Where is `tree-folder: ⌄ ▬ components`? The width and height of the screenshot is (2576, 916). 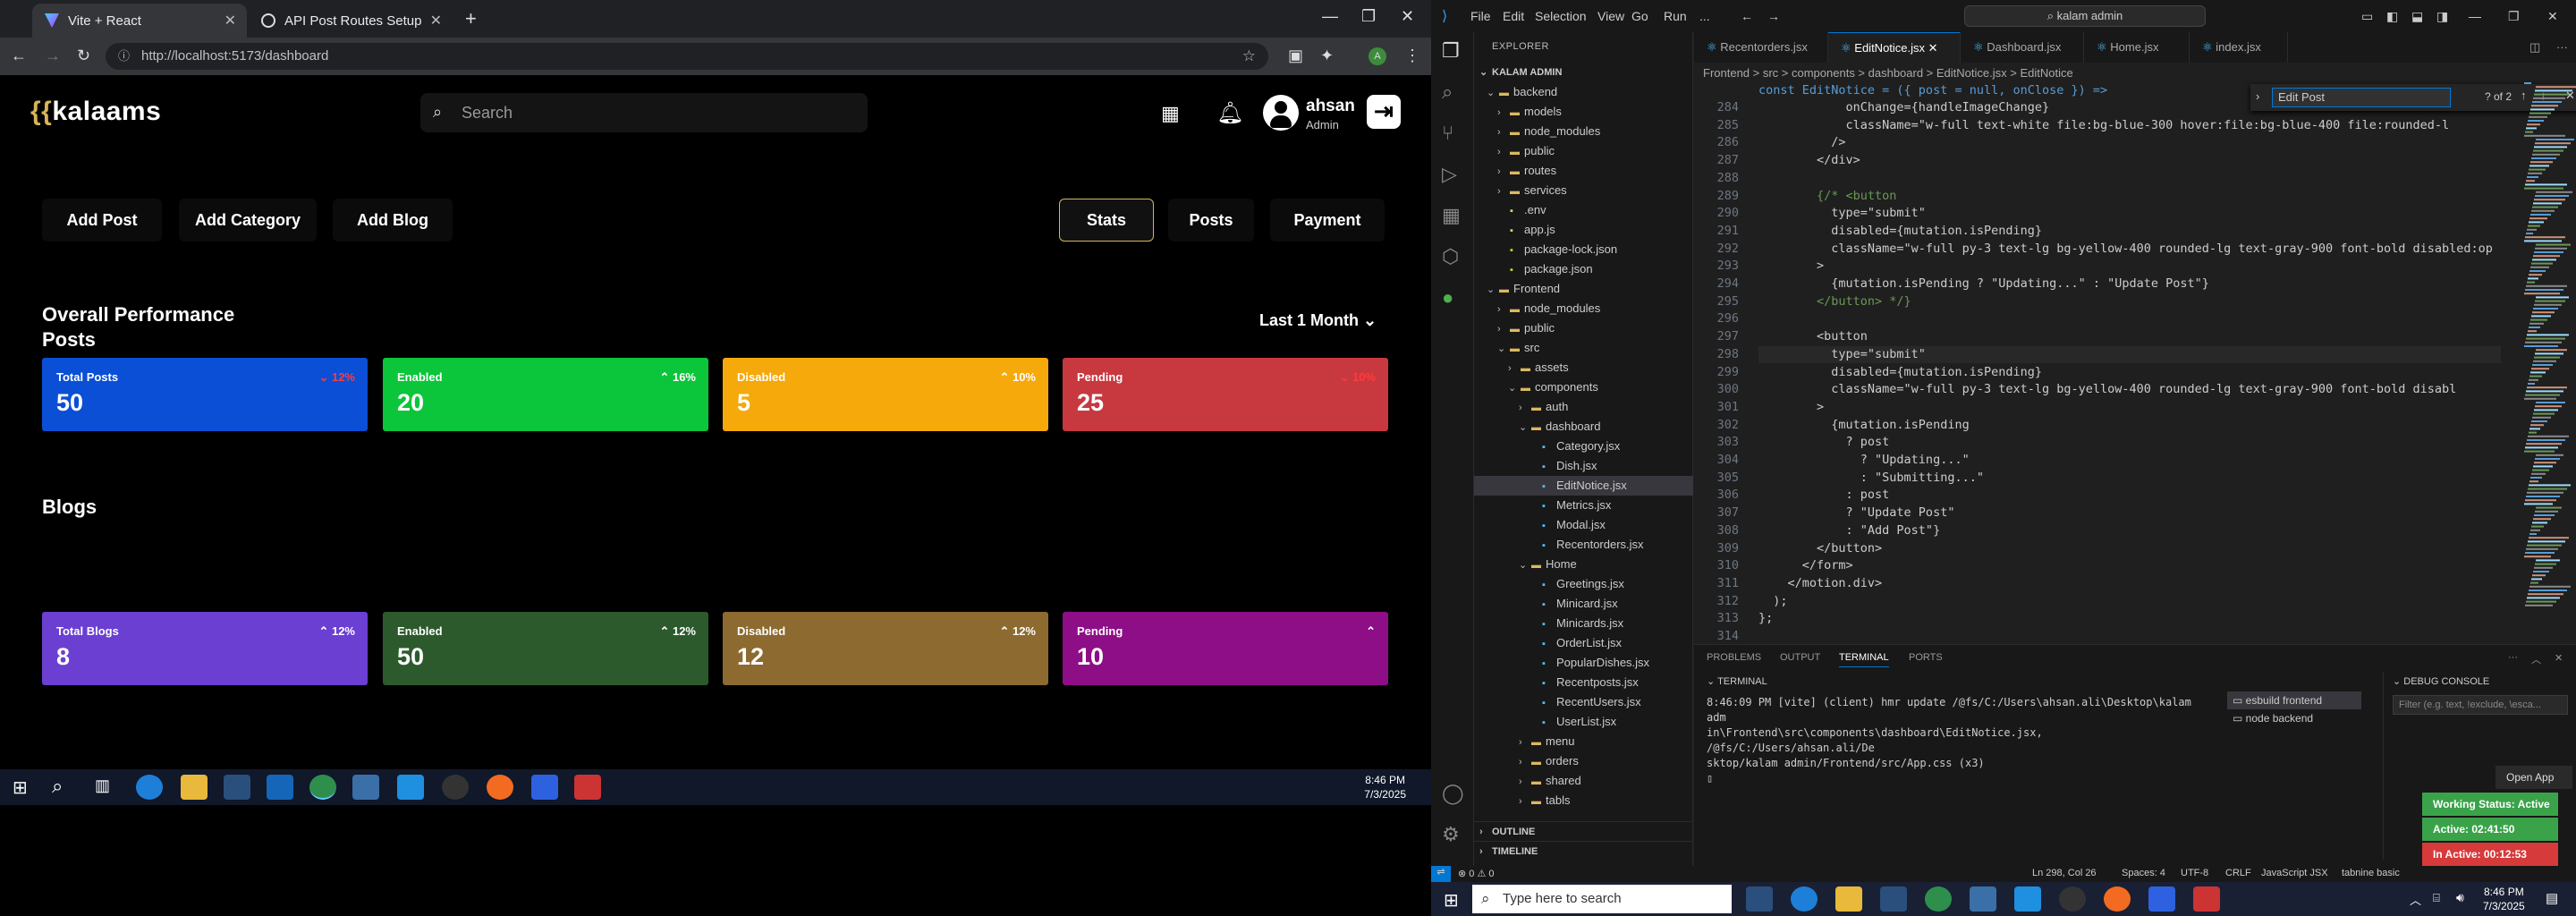 tree-folder: ⌄ ▬ components is located at coordinates (1583, 387).